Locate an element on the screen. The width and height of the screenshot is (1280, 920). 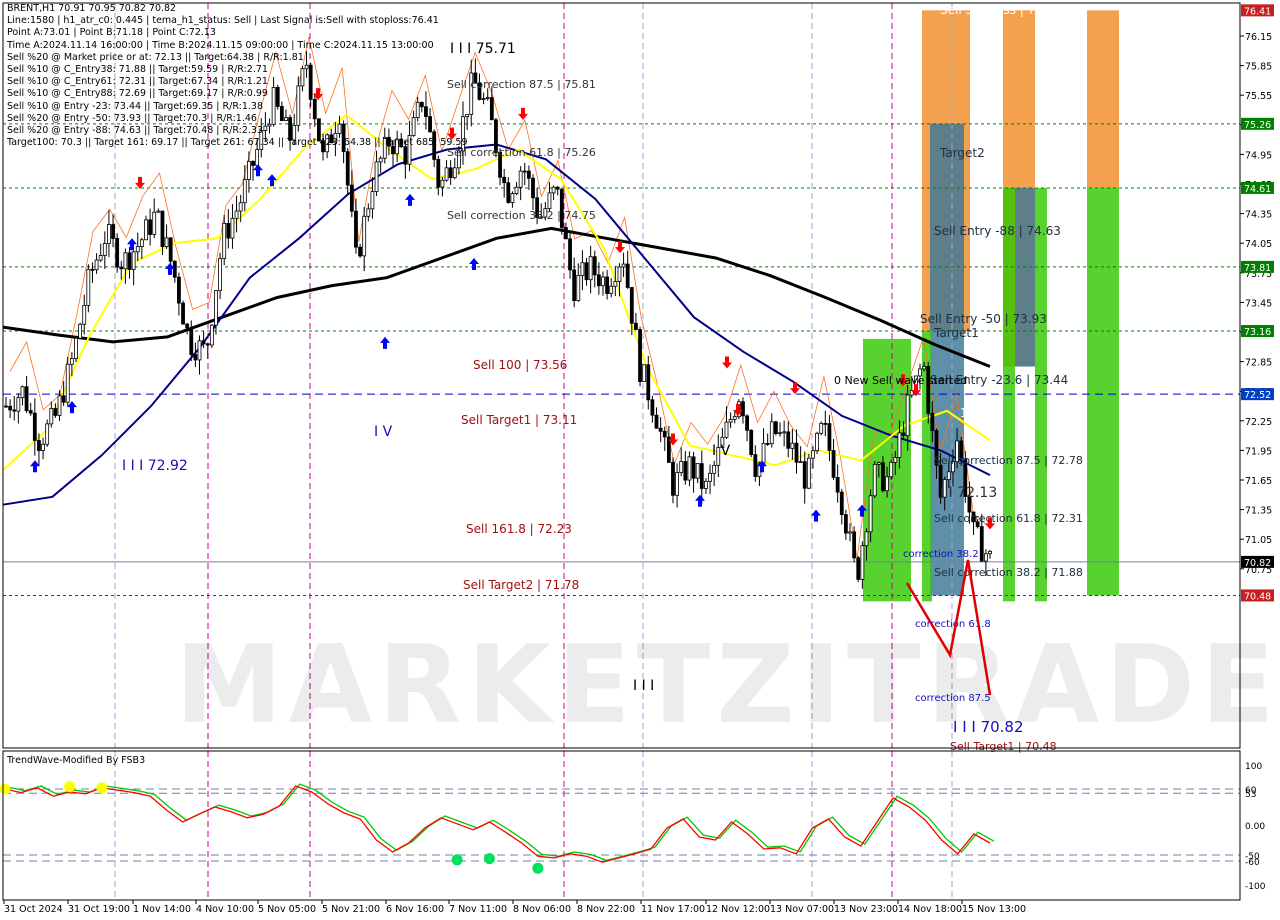
annotation-label: Sell 100 | 73.56 is located at coordinates (520, 365).